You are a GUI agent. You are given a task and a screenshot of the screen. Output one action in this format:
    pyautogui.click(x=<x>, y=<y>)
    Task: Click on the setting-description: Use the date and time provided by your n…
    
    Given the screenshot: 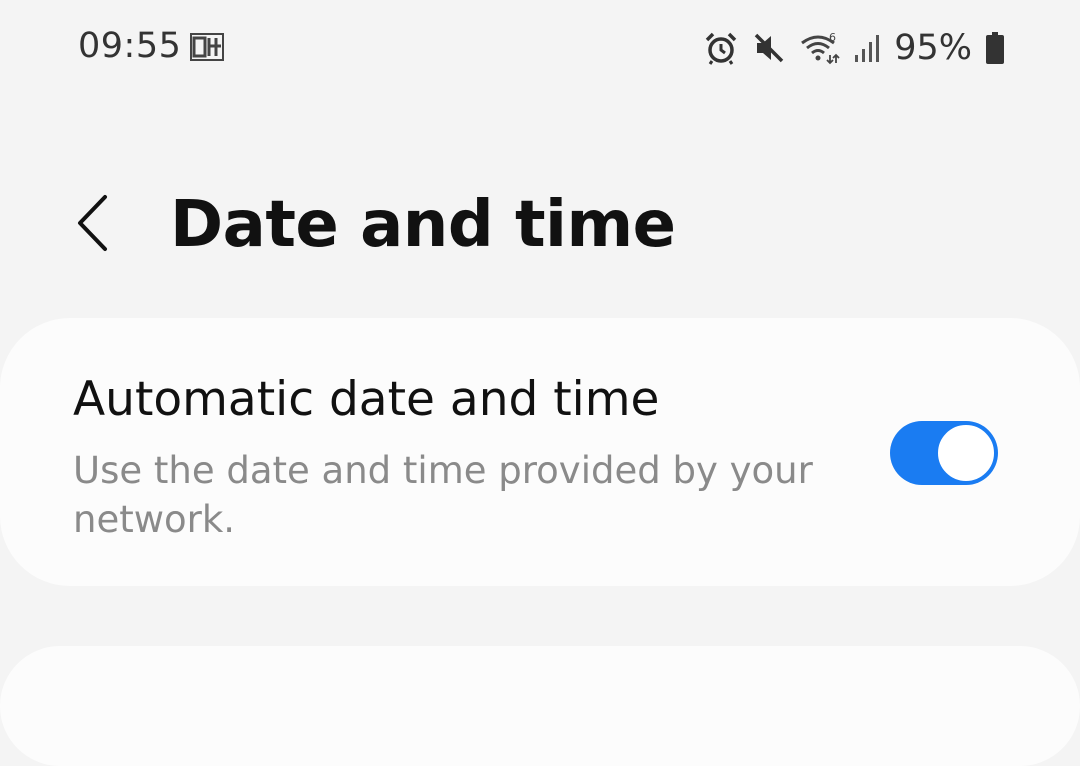 What is the action you would take?
    pyautogui.click(x=443, y=495)
    